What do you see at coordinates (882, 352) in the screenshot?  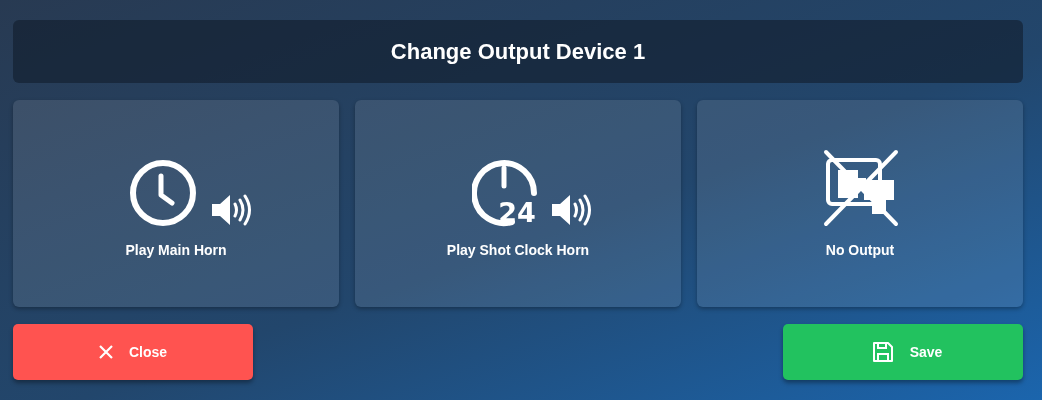 I see `save-icon` at bounding box center [882, 352].